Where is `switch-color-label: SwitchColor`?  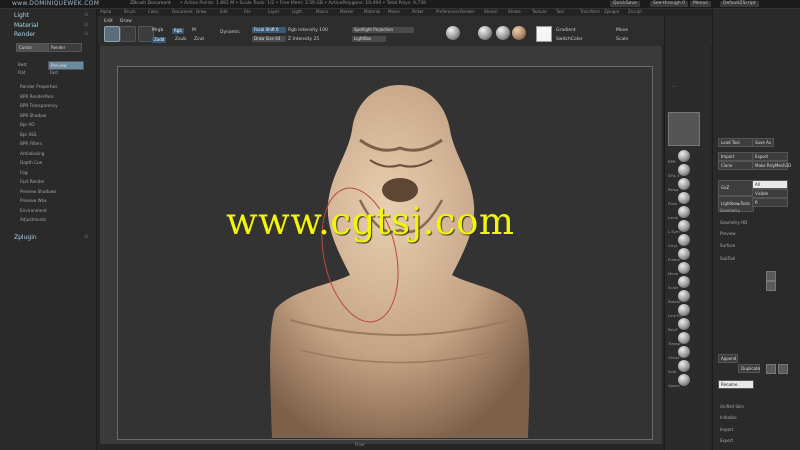 switch-color-label: SwitchColor is located at coordinates (569, 39).